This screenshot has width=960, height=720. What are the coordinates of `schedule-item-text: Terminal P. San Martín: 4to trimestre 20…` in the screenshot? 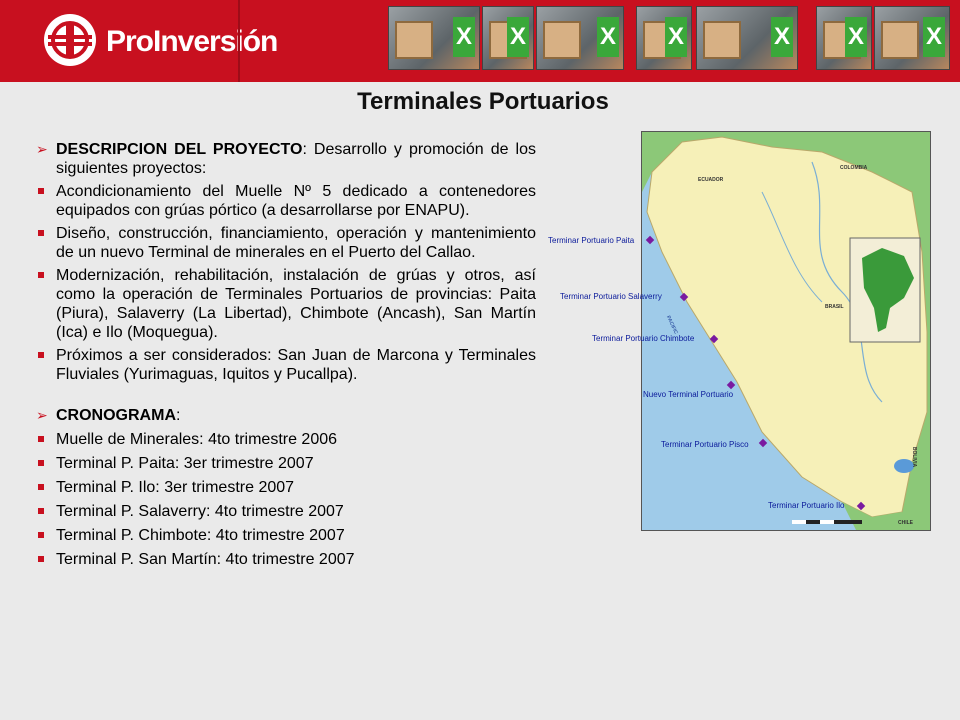 It's located at (205, 559).